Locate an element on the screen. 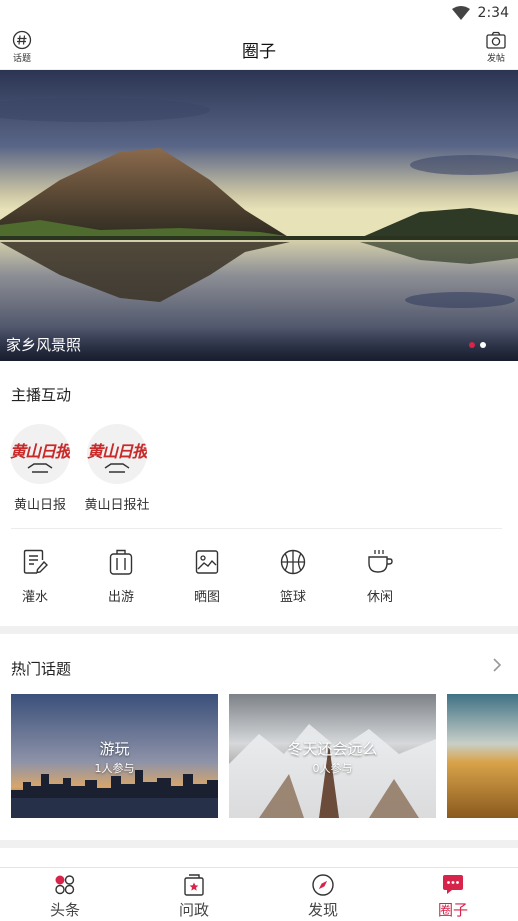 This screenshot has width=518, height=921. category-grid: 灌水 出游 晒图 篮球 休闲 is located at coordinates (259, 579).